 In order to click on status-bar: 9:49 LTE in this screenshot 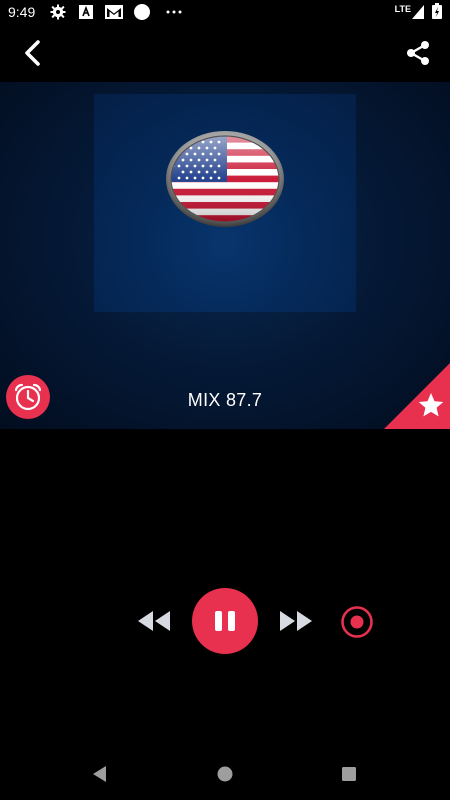, I will do `click(225, 12)`.